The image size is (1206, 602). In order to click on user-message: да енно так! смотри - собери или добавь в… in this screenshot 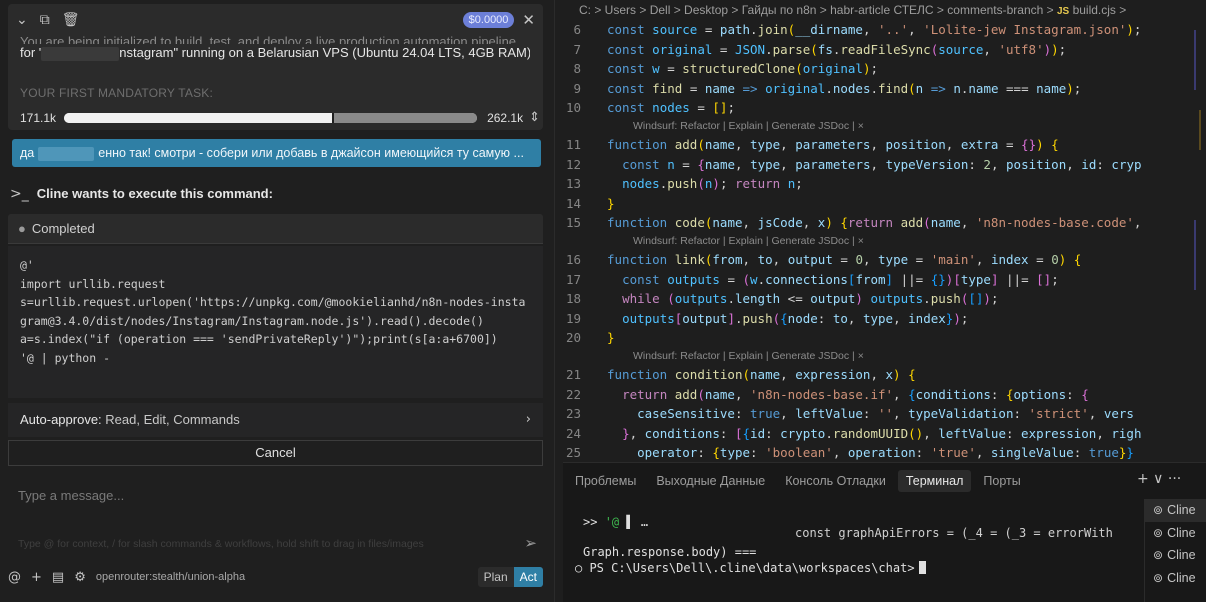, I will do `click(276, 153)`.